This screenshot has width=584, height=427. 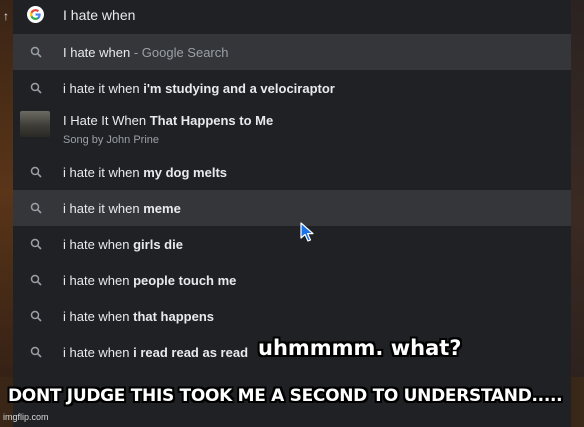 I want to click on suggestion-item: i hate when people touch me, so click(x=292, y=280).